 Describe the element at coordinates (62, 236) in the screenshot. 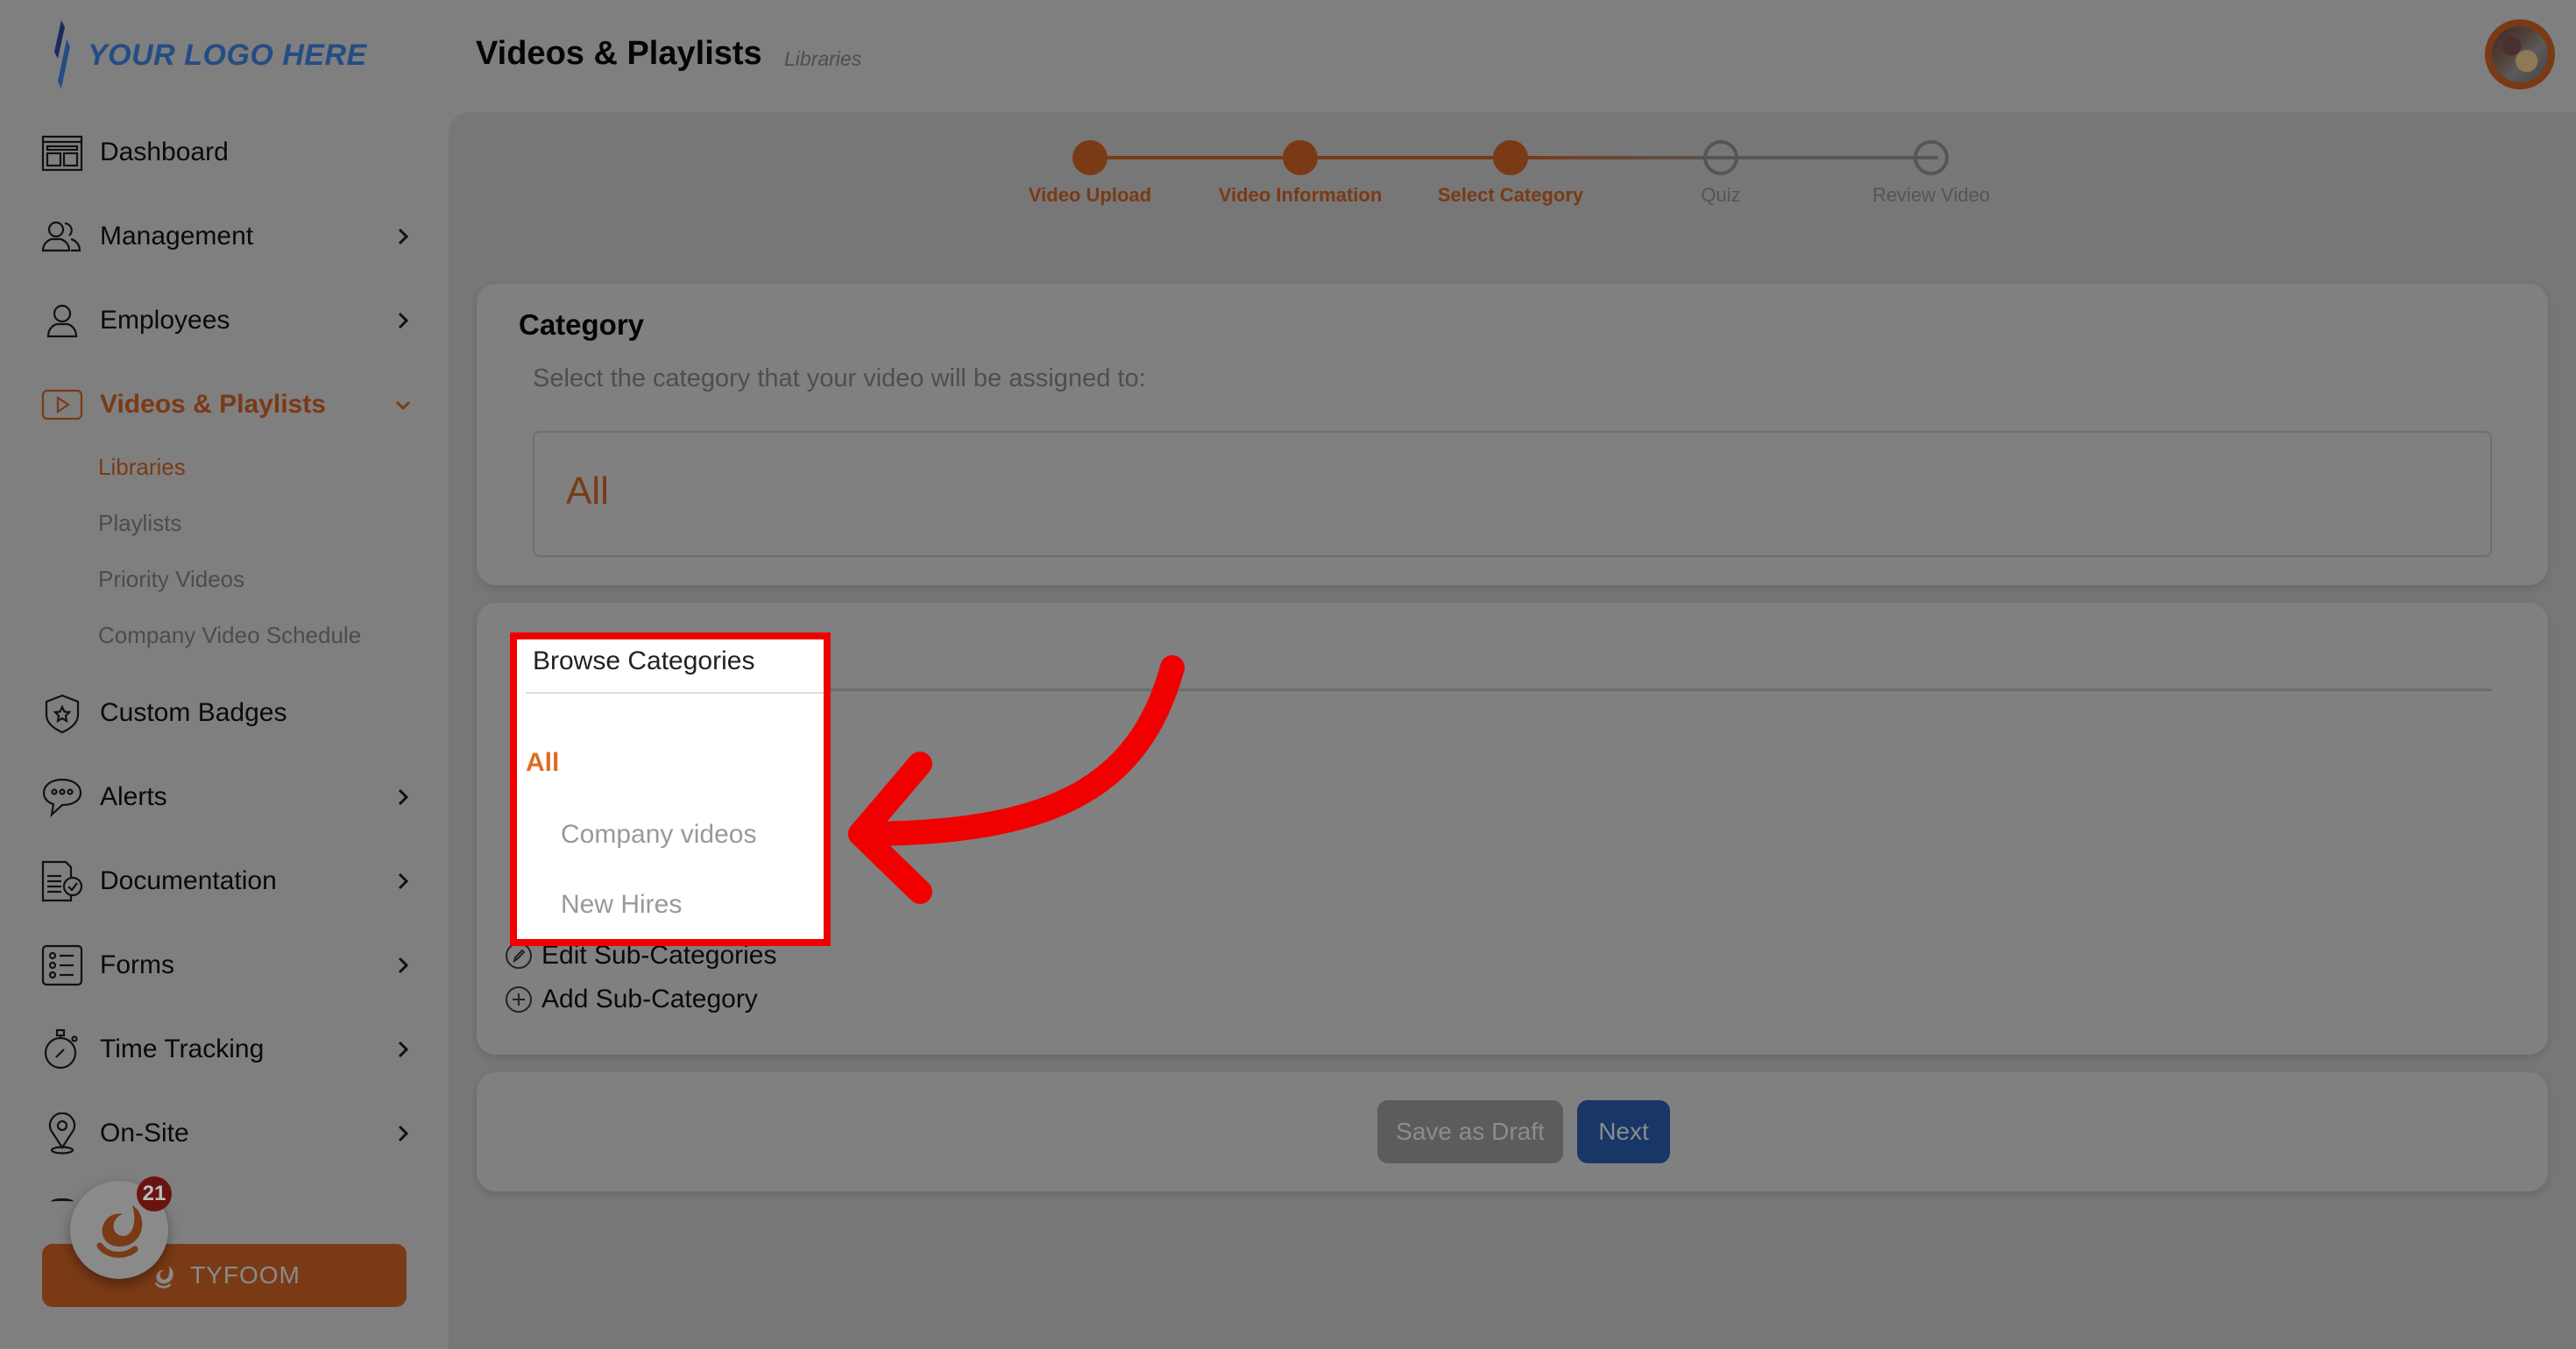

I see `users-group-icon` at that location.